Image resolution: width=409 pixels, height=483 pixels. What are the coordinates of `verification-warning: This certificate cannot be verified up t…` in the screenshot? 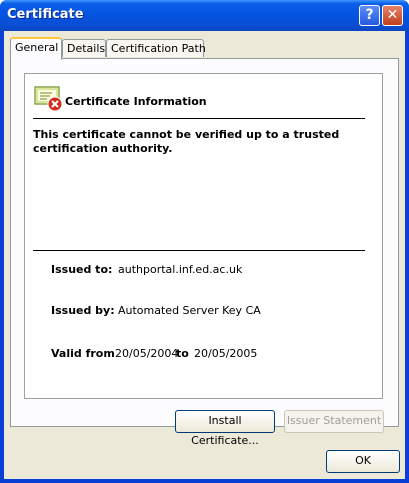 It's located at (186, 141).